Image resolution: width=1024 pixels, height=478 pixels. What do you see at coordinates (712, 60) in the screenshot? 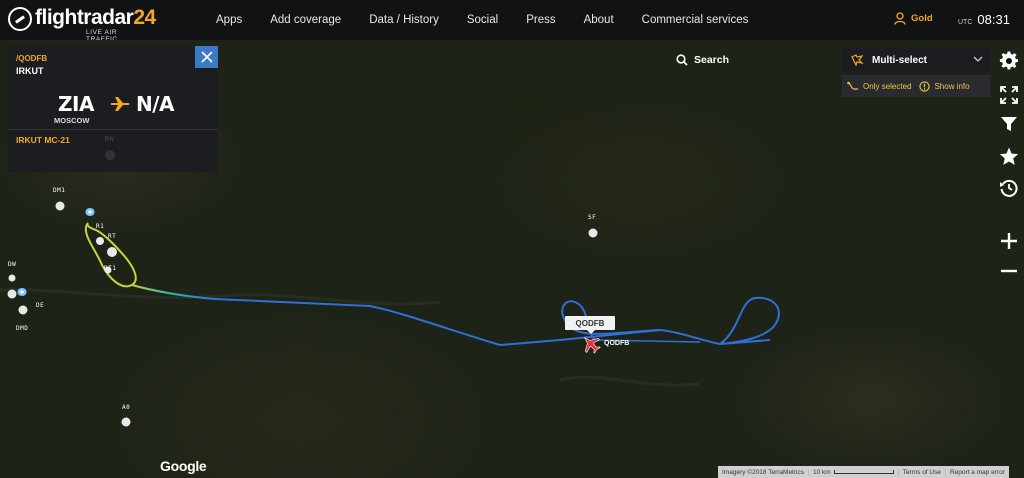
I see `search-label: Search` at bounding box center [712, 60].